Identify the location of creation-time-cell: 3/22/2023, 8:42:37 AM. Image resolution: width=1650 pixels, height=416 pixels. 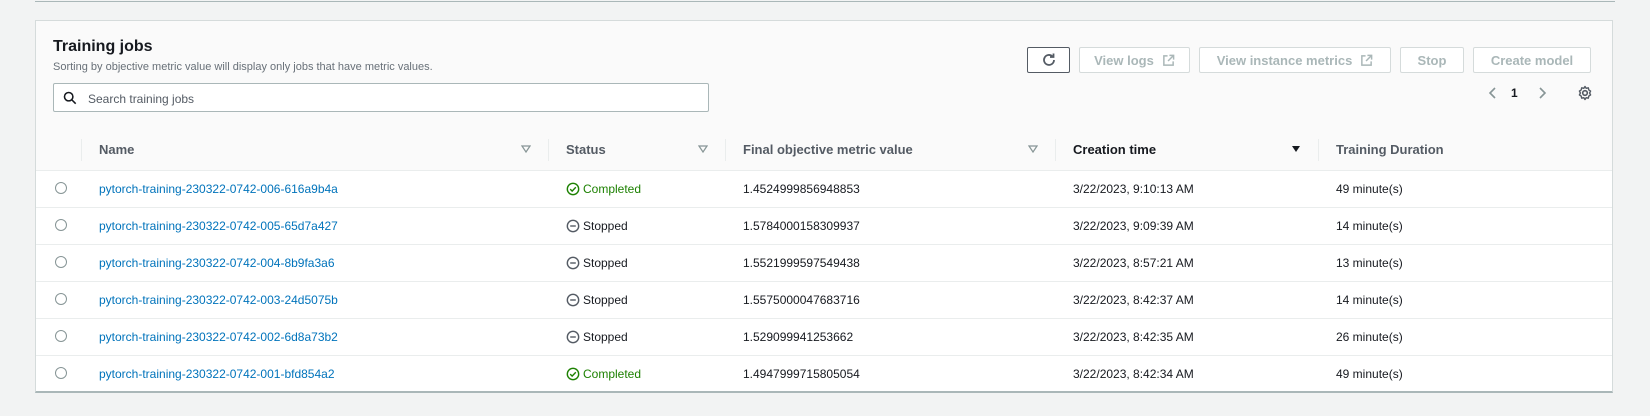
(1187, 300).